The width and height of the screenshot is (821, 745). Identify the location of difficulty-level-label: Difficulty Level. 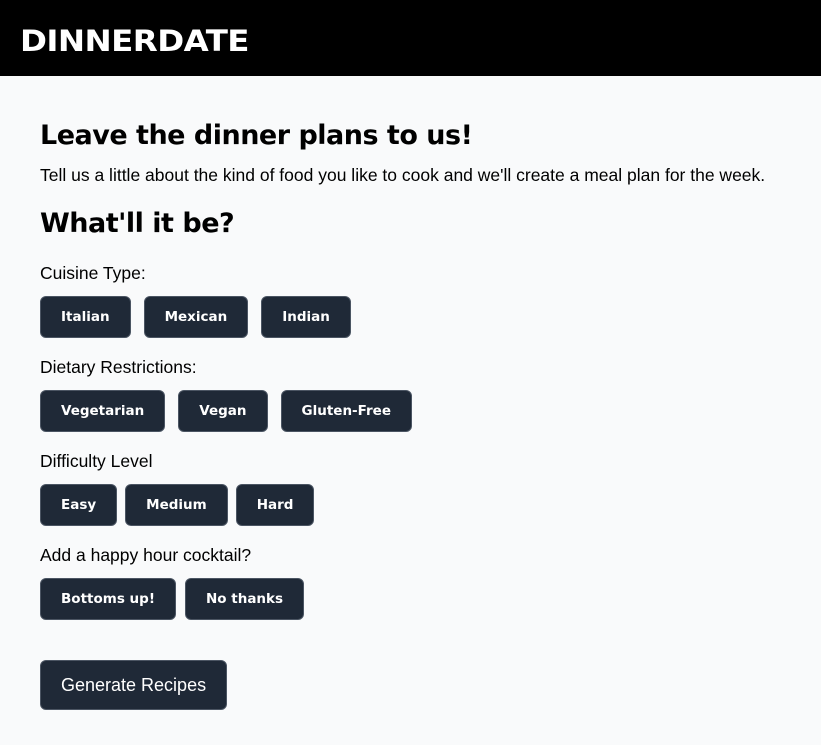
(96, 461).